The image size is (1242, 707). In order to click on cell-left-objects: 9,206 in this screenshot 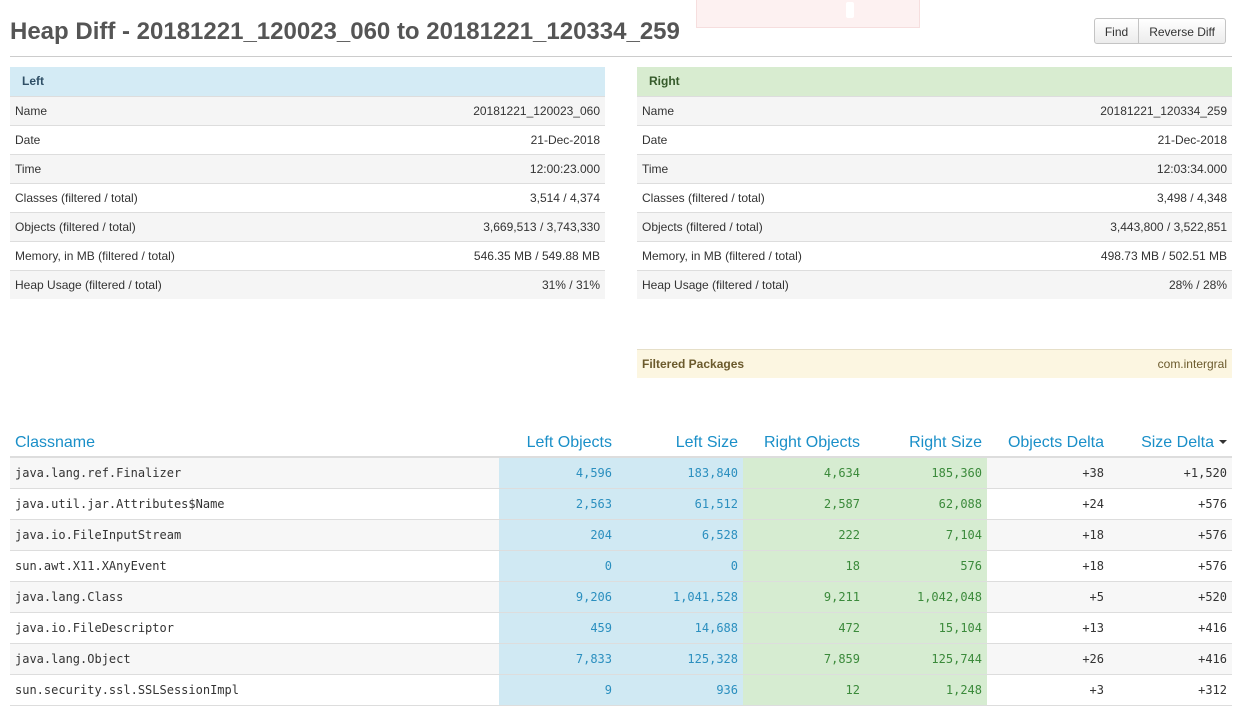, I will do `click(558, 597)`.